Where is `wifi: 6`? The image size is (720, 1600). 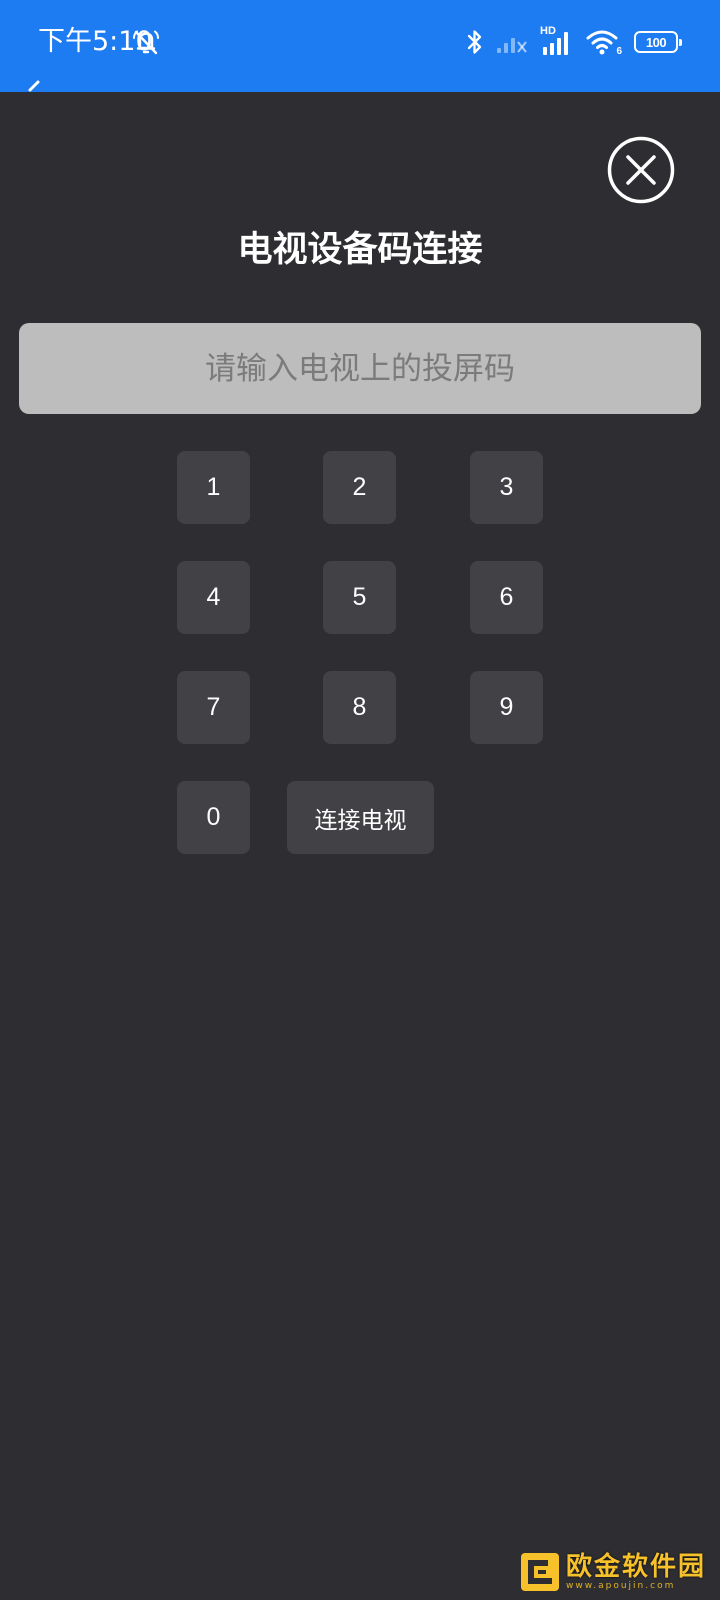 wifi: 6 is located at coordinates (604, 42).